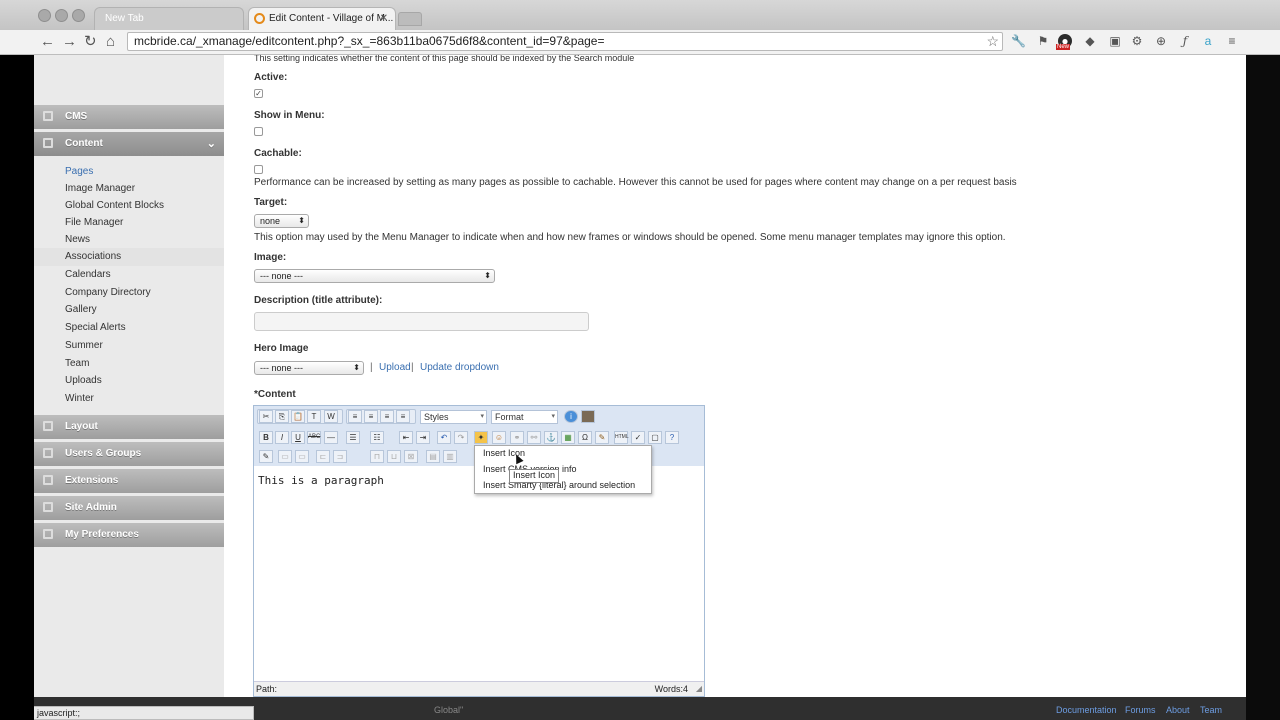 This screenshot has height=720, width=1280. Describe the element at coordinates (309, 368) in the screenshot. I see `hero-image-select: --- none --- ⬍` at that location.